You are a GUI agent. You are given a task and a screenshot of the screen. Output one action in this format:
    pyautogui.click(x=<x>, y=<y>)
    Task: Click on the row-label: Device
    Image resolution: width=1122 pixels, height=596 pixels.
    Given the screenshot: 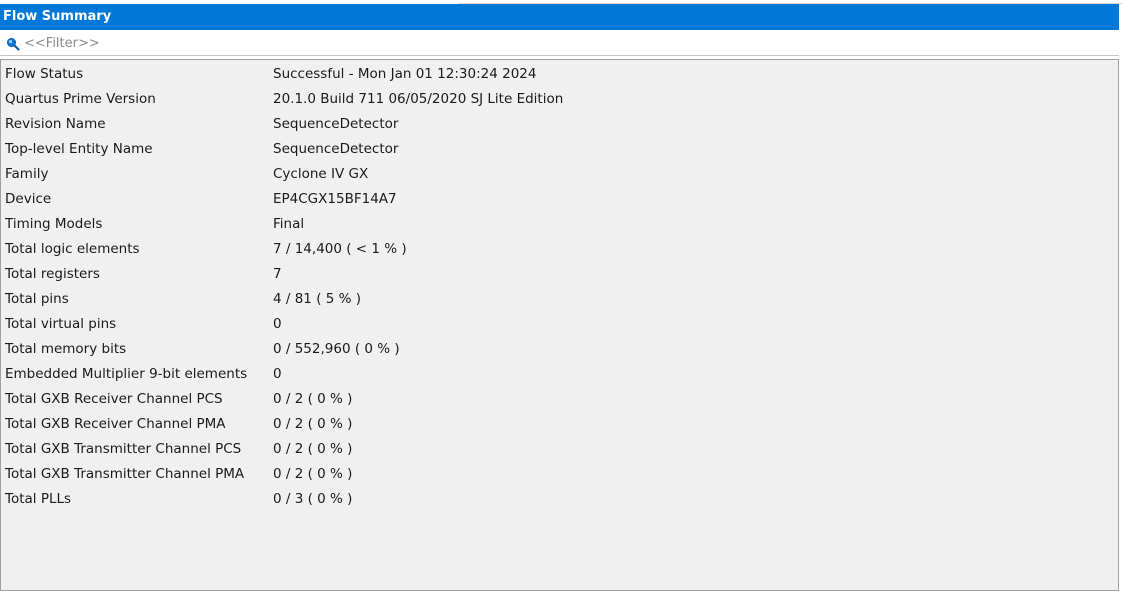 What is the action you would take?
    pyautogui.click(x=28, y=199)
    